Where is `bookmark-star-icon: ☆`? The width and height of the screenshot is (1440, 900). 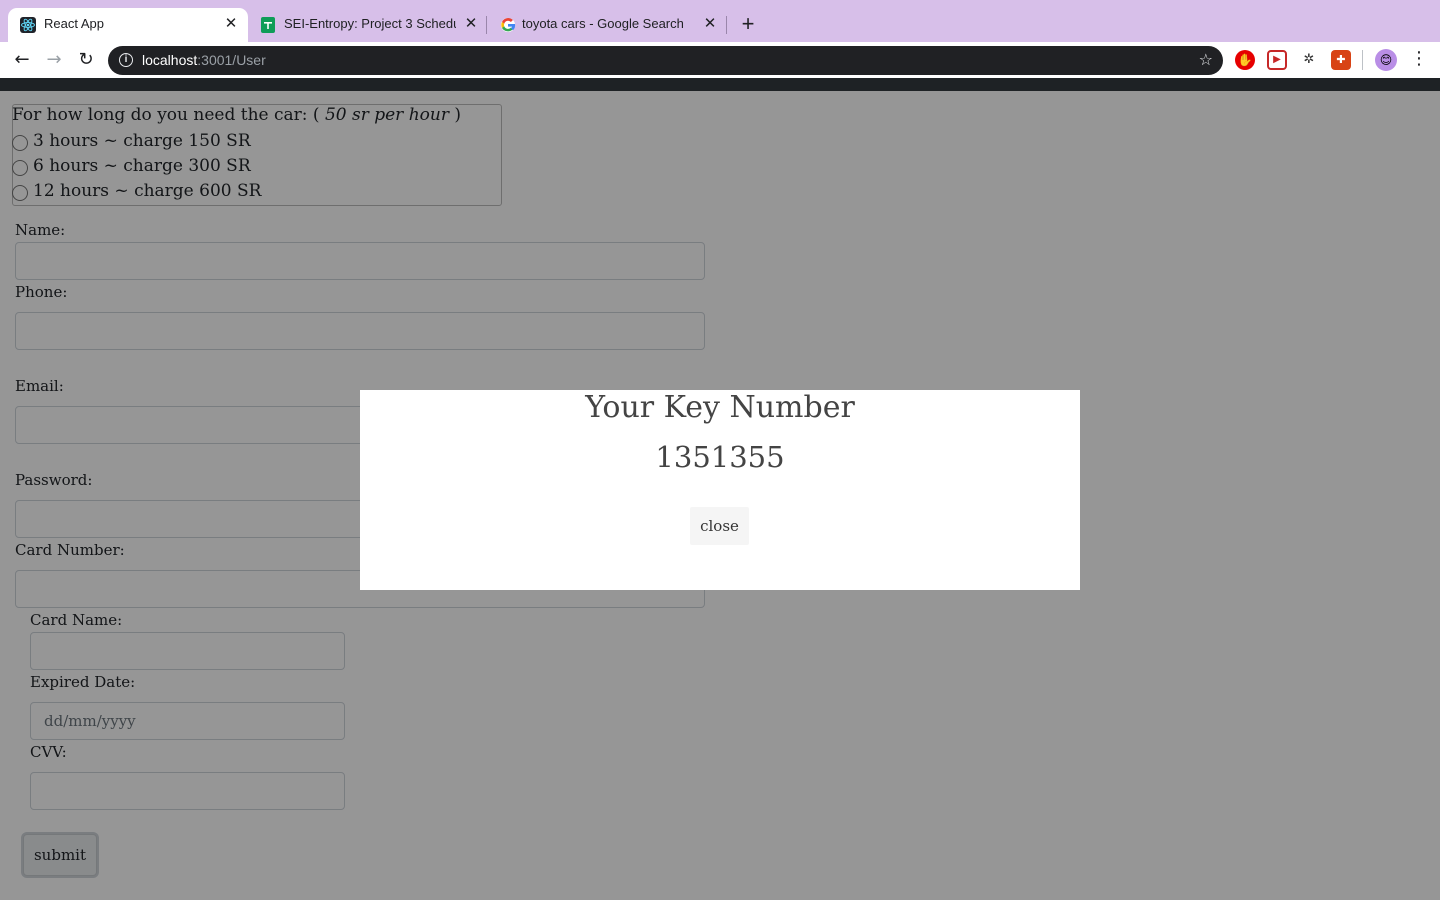 bookmark-star-icon: ☆ is located at coordinates (1206, 59).